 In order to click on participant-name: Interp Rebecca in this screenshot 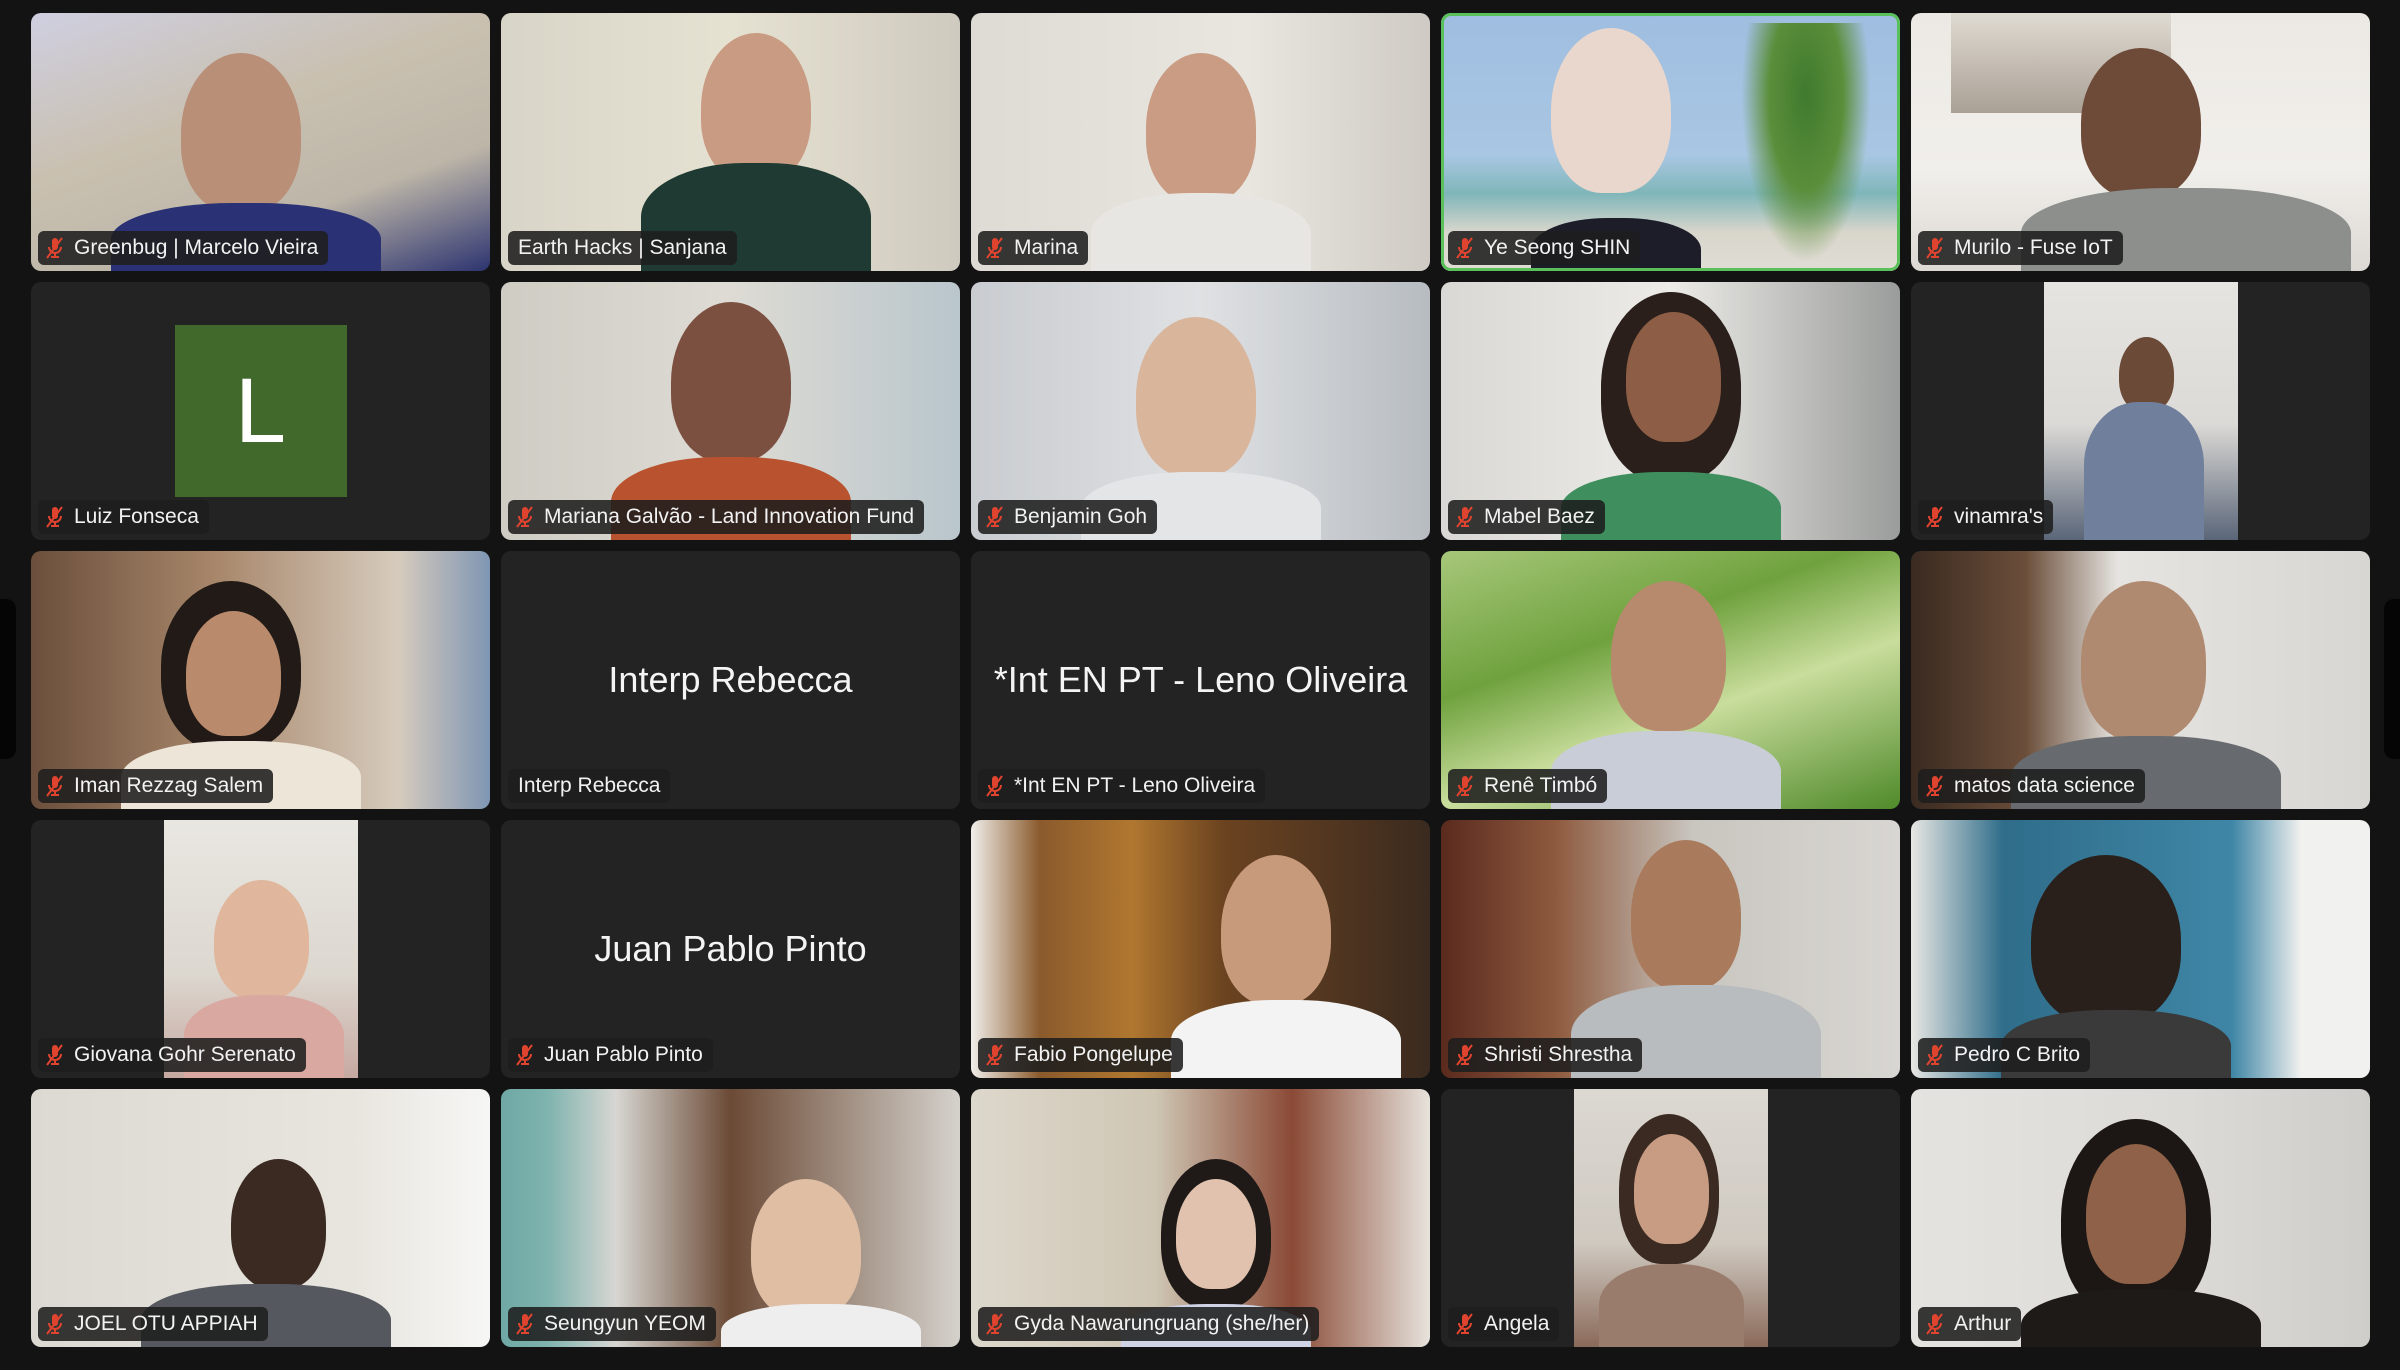, I will do `click(589, 785)`.